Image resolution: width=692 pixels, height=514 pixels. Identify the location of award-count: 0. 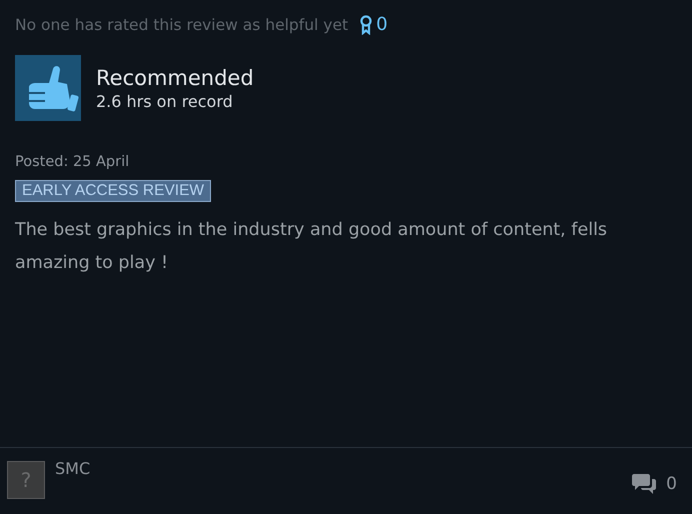
(382, 24).